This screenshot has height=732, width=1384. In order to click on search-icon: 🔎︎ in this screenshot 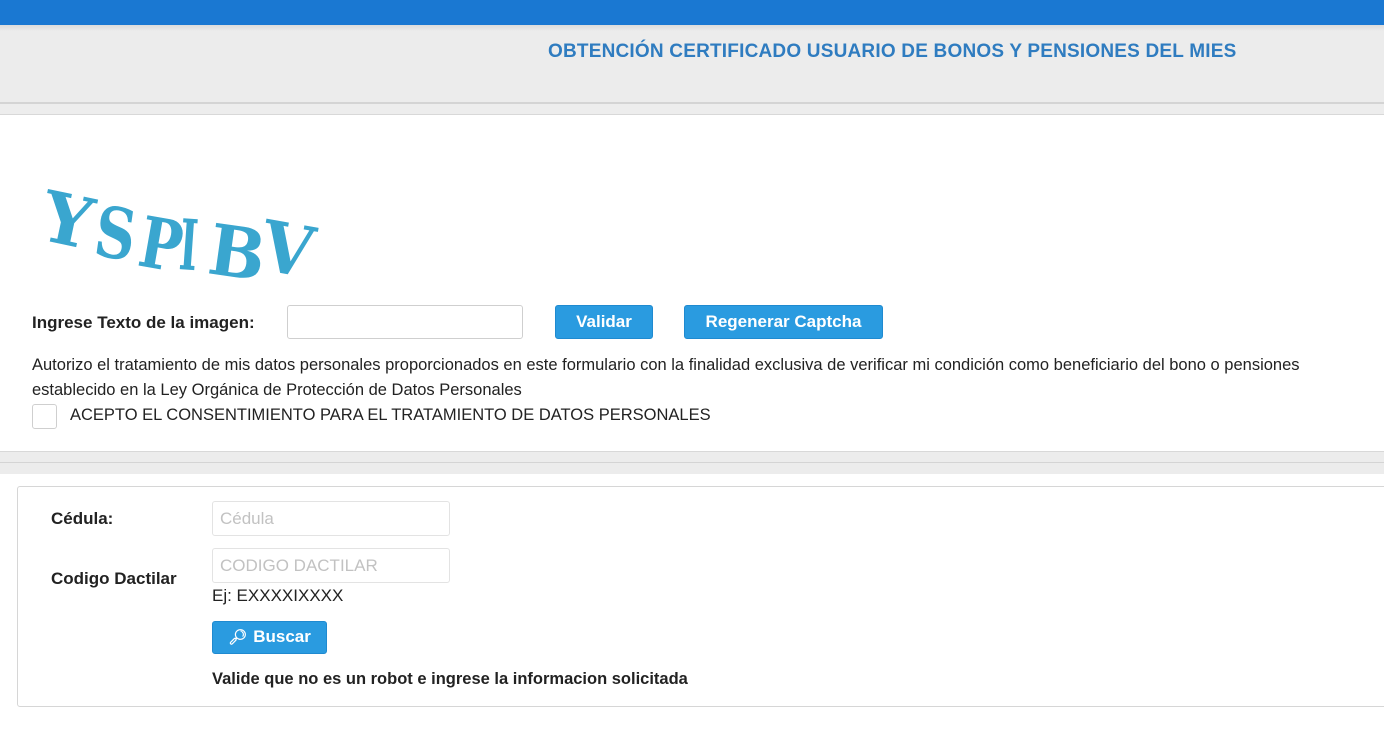, I will do `click(238, 637)`.